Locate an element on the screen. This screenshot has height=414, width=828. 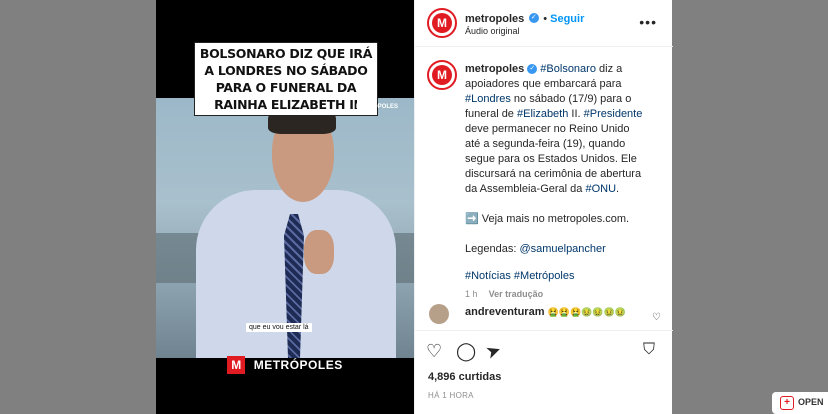
like-heart-icon: ♡ is located at coordinates (434, 351).